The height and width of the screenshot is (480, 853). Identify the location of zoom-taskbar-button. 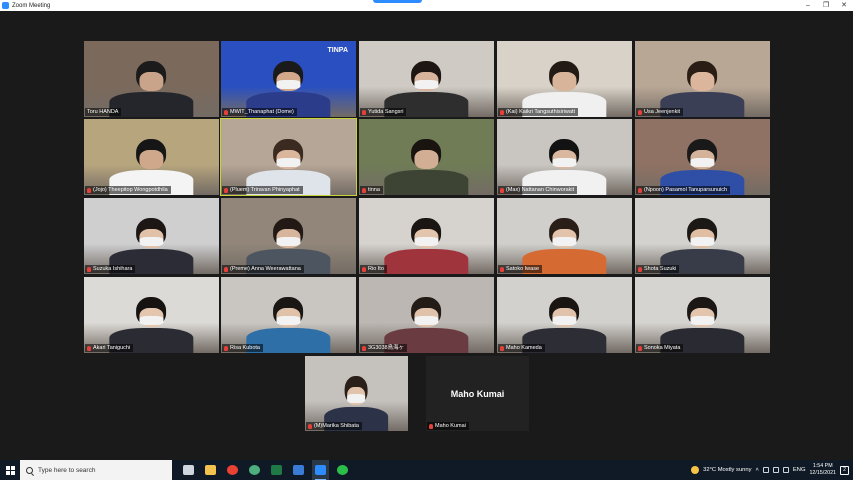
(320, 470).